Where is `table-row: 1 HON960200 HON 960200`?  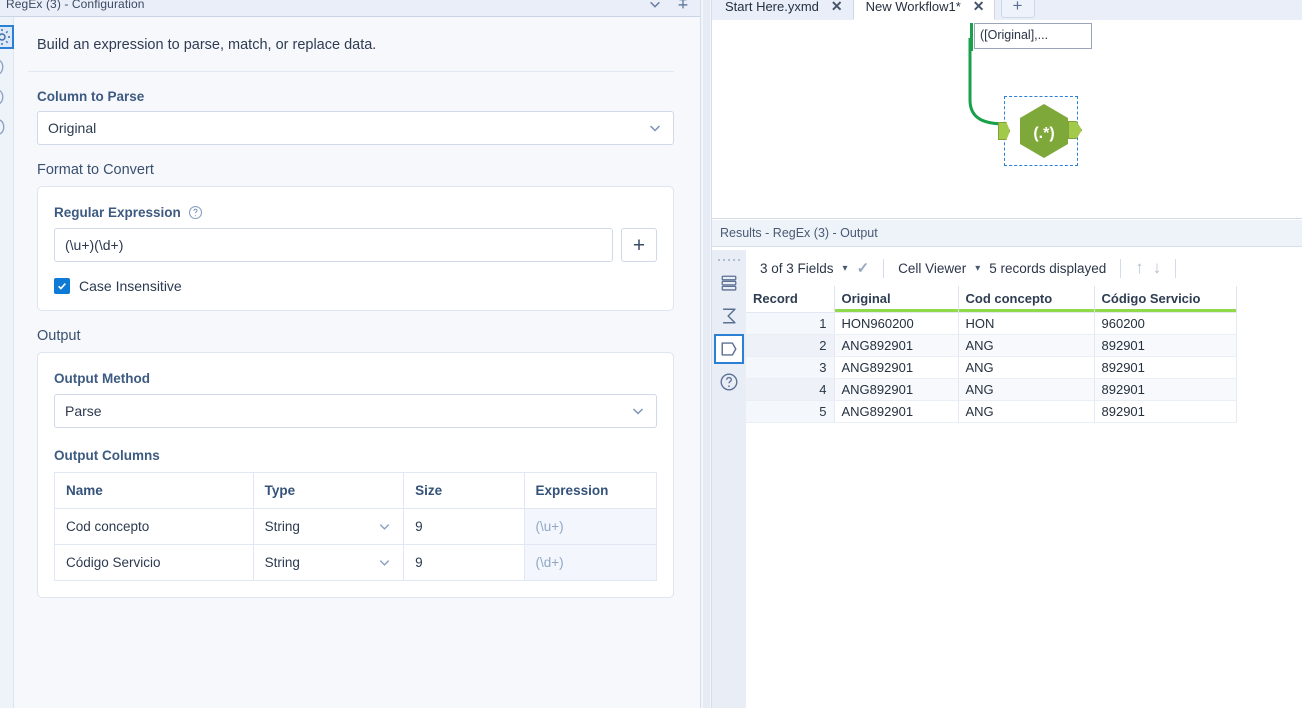 table-row: 1 HON960200 HON 960200 is located at coordinates (991, 323).